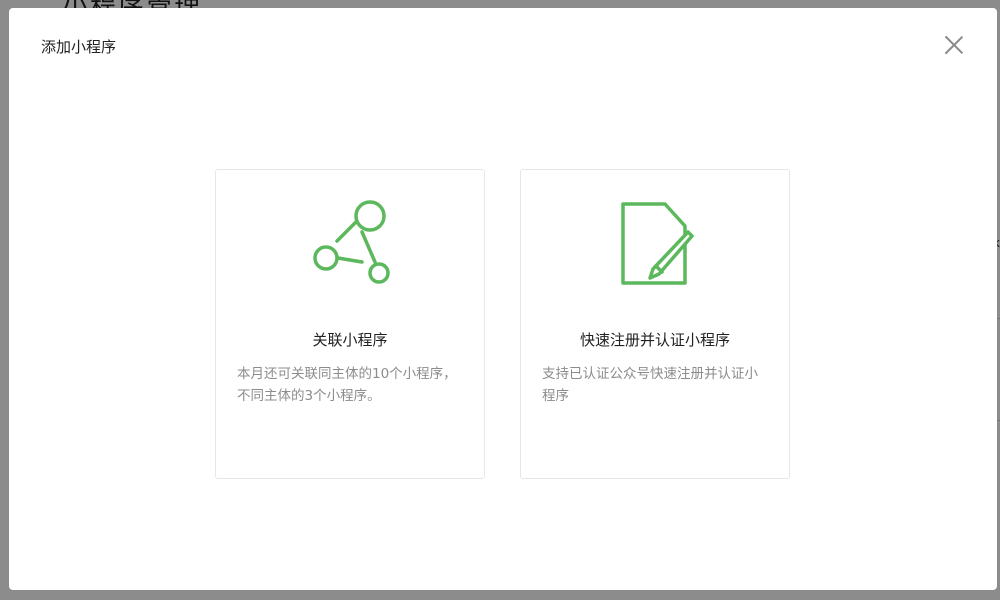 The height and width of the screenshot is (600, 1000). Describe the element at coordinates (655, 324) in the screenshot. I see `quick-register-card: 快速注册并认证小程序 支持已认证公众号快速注册并认证小程序` at that location.